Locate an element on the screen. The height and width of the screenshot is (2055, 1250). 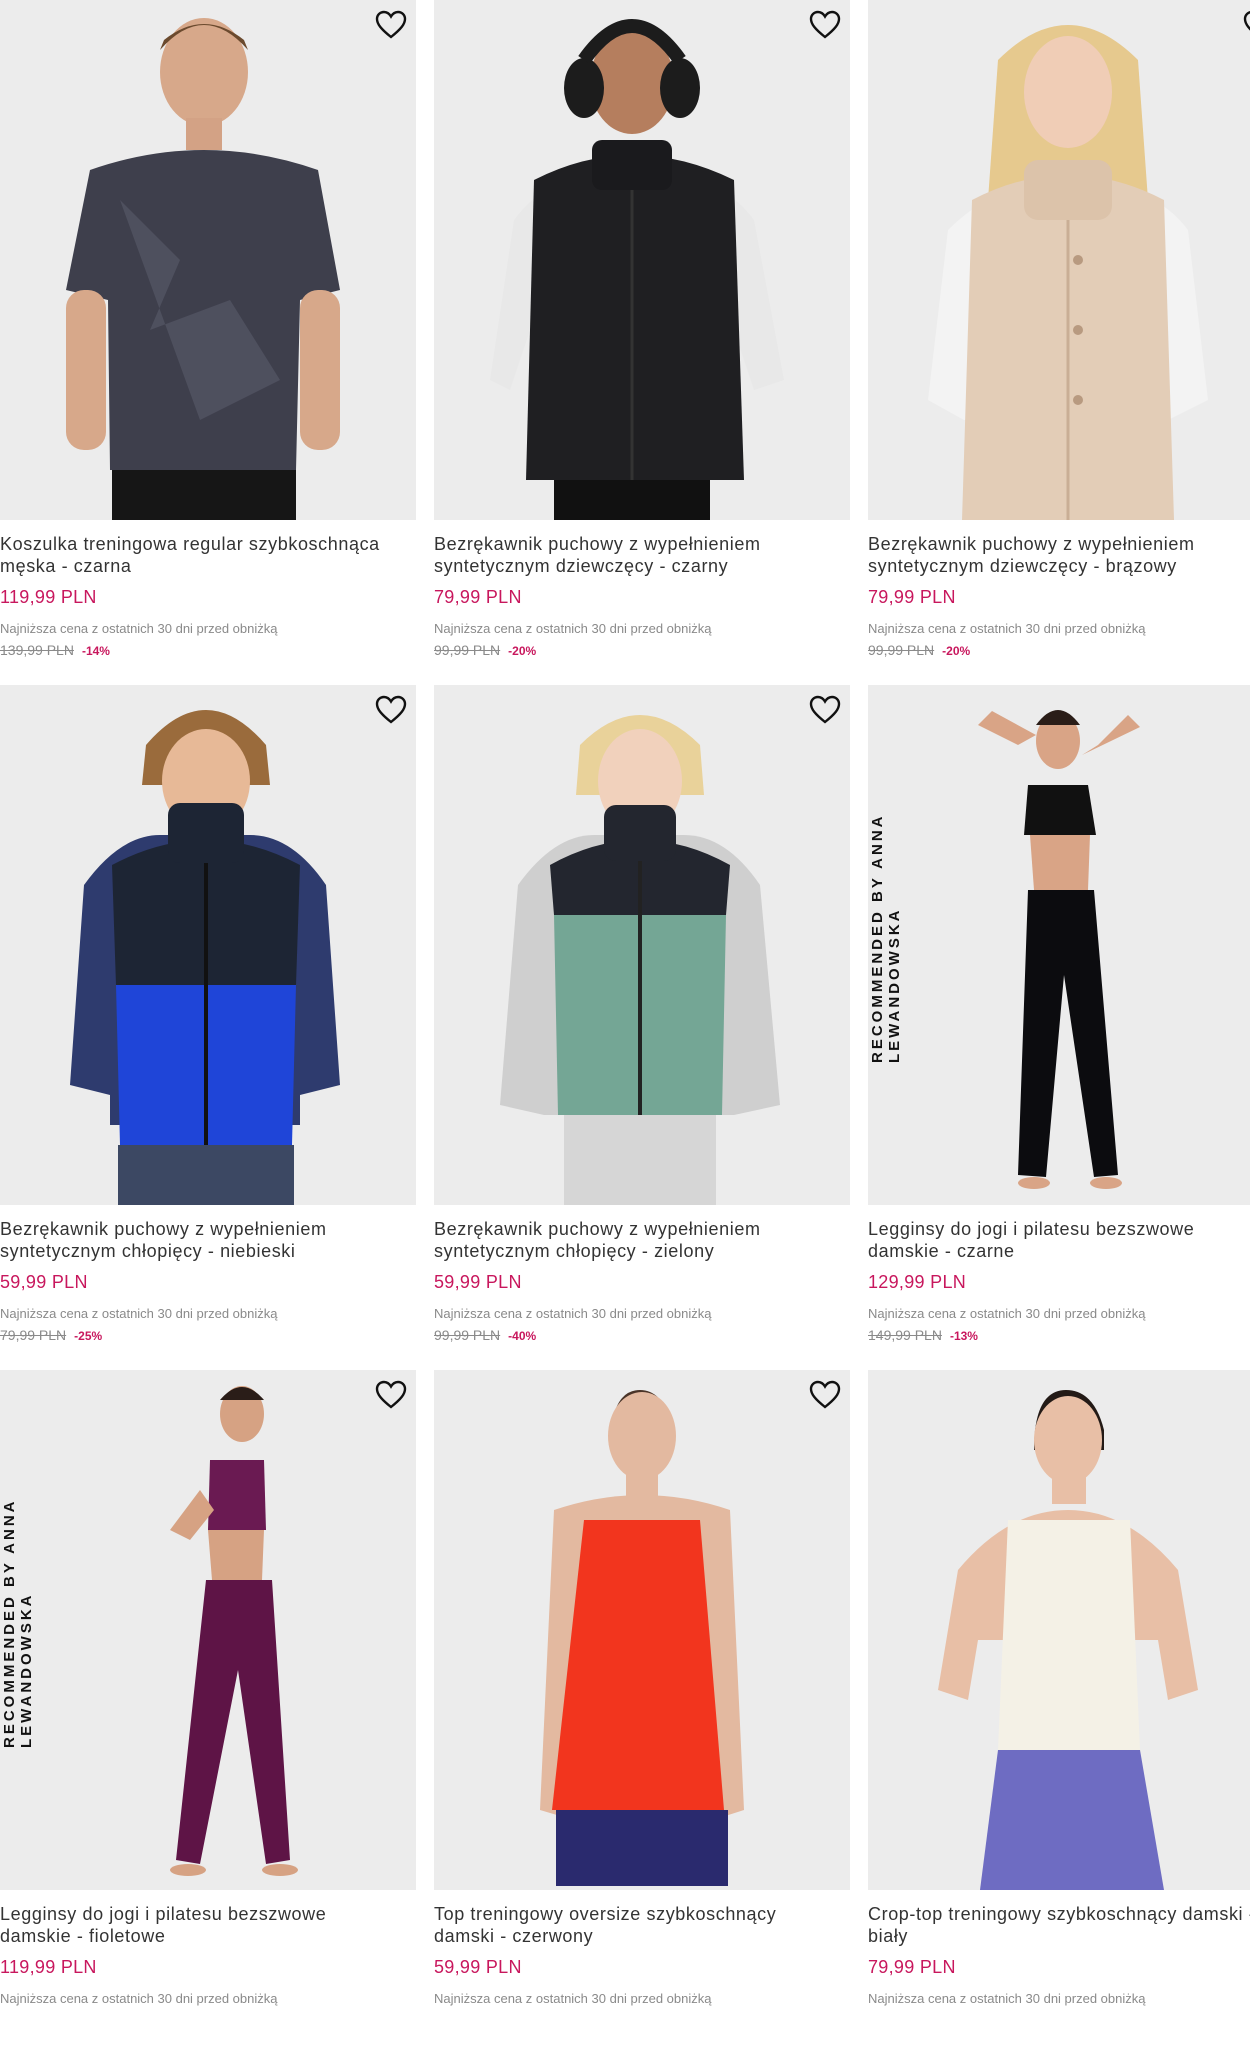
product-photo-man-tshirt is located at coordinates (208, 260).